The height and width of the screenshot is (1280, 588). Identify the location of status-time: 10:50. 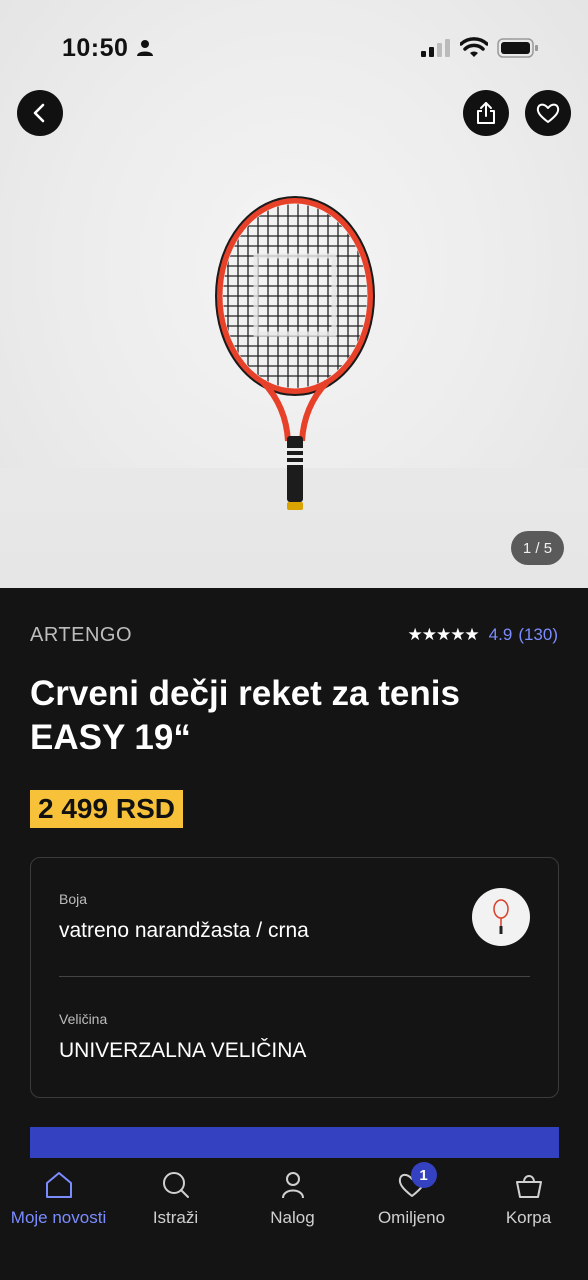
(95, 48).